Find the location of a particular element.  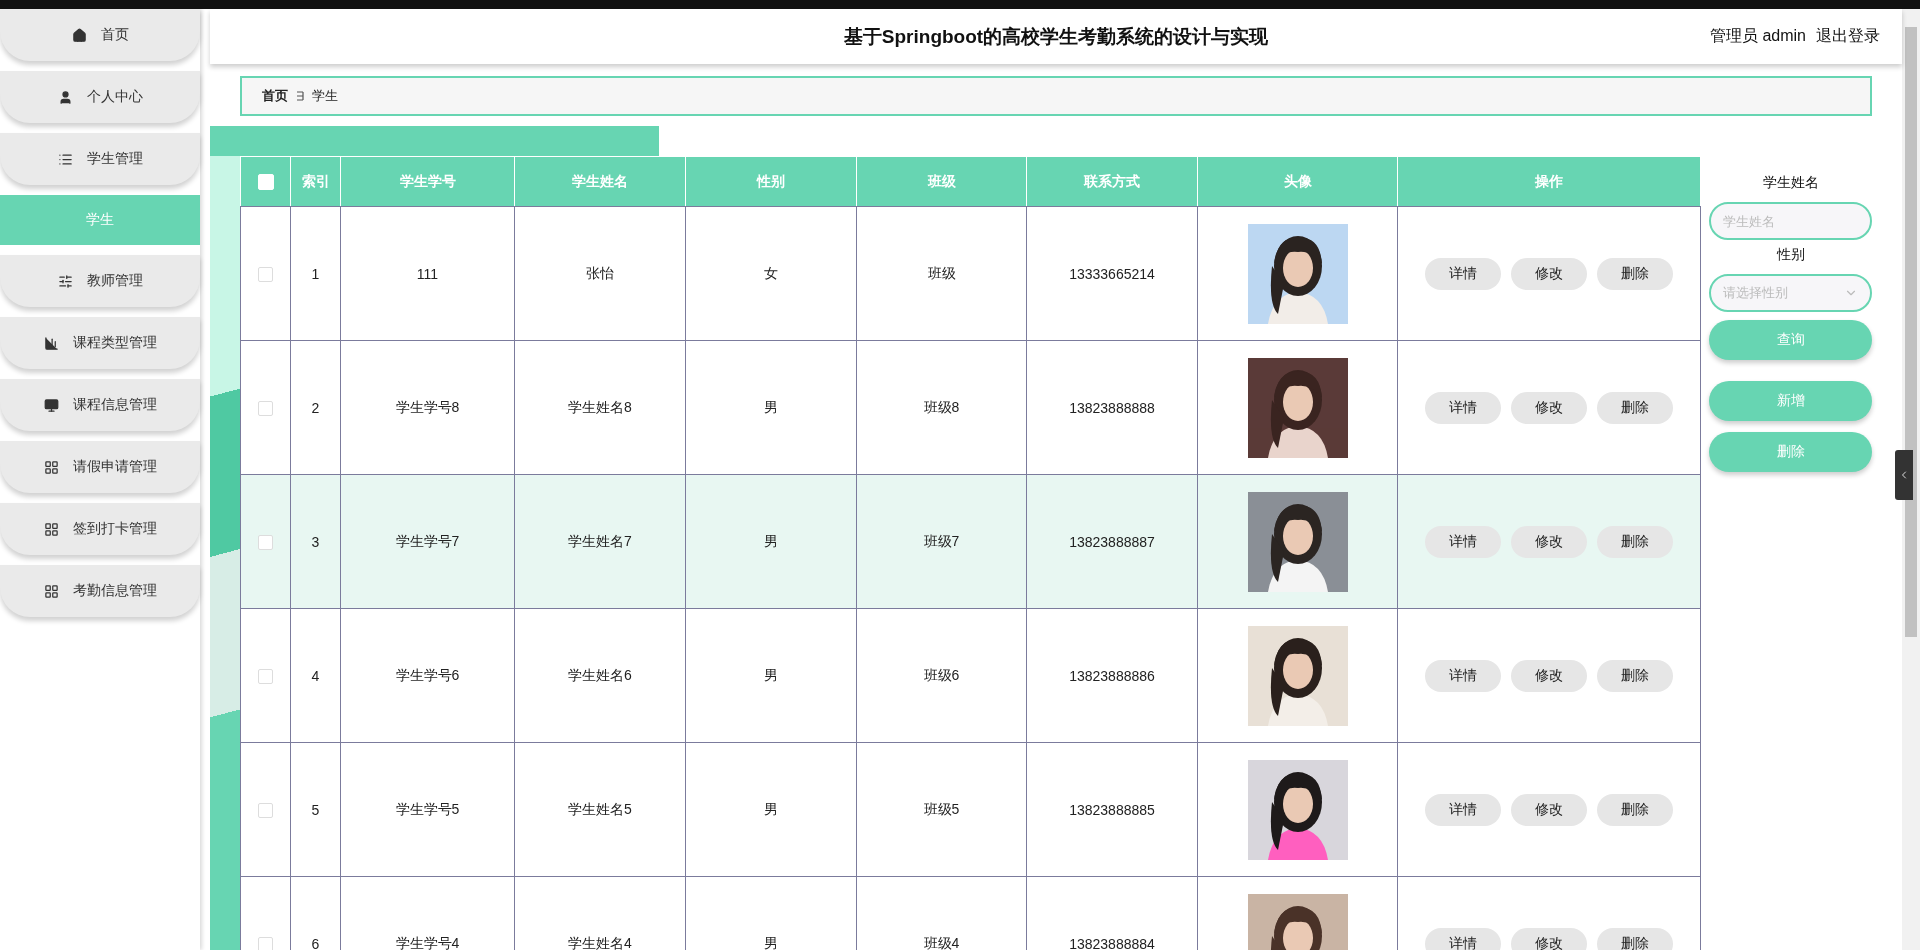

table-cell: 张怡 is located at coordinates (600, 273).